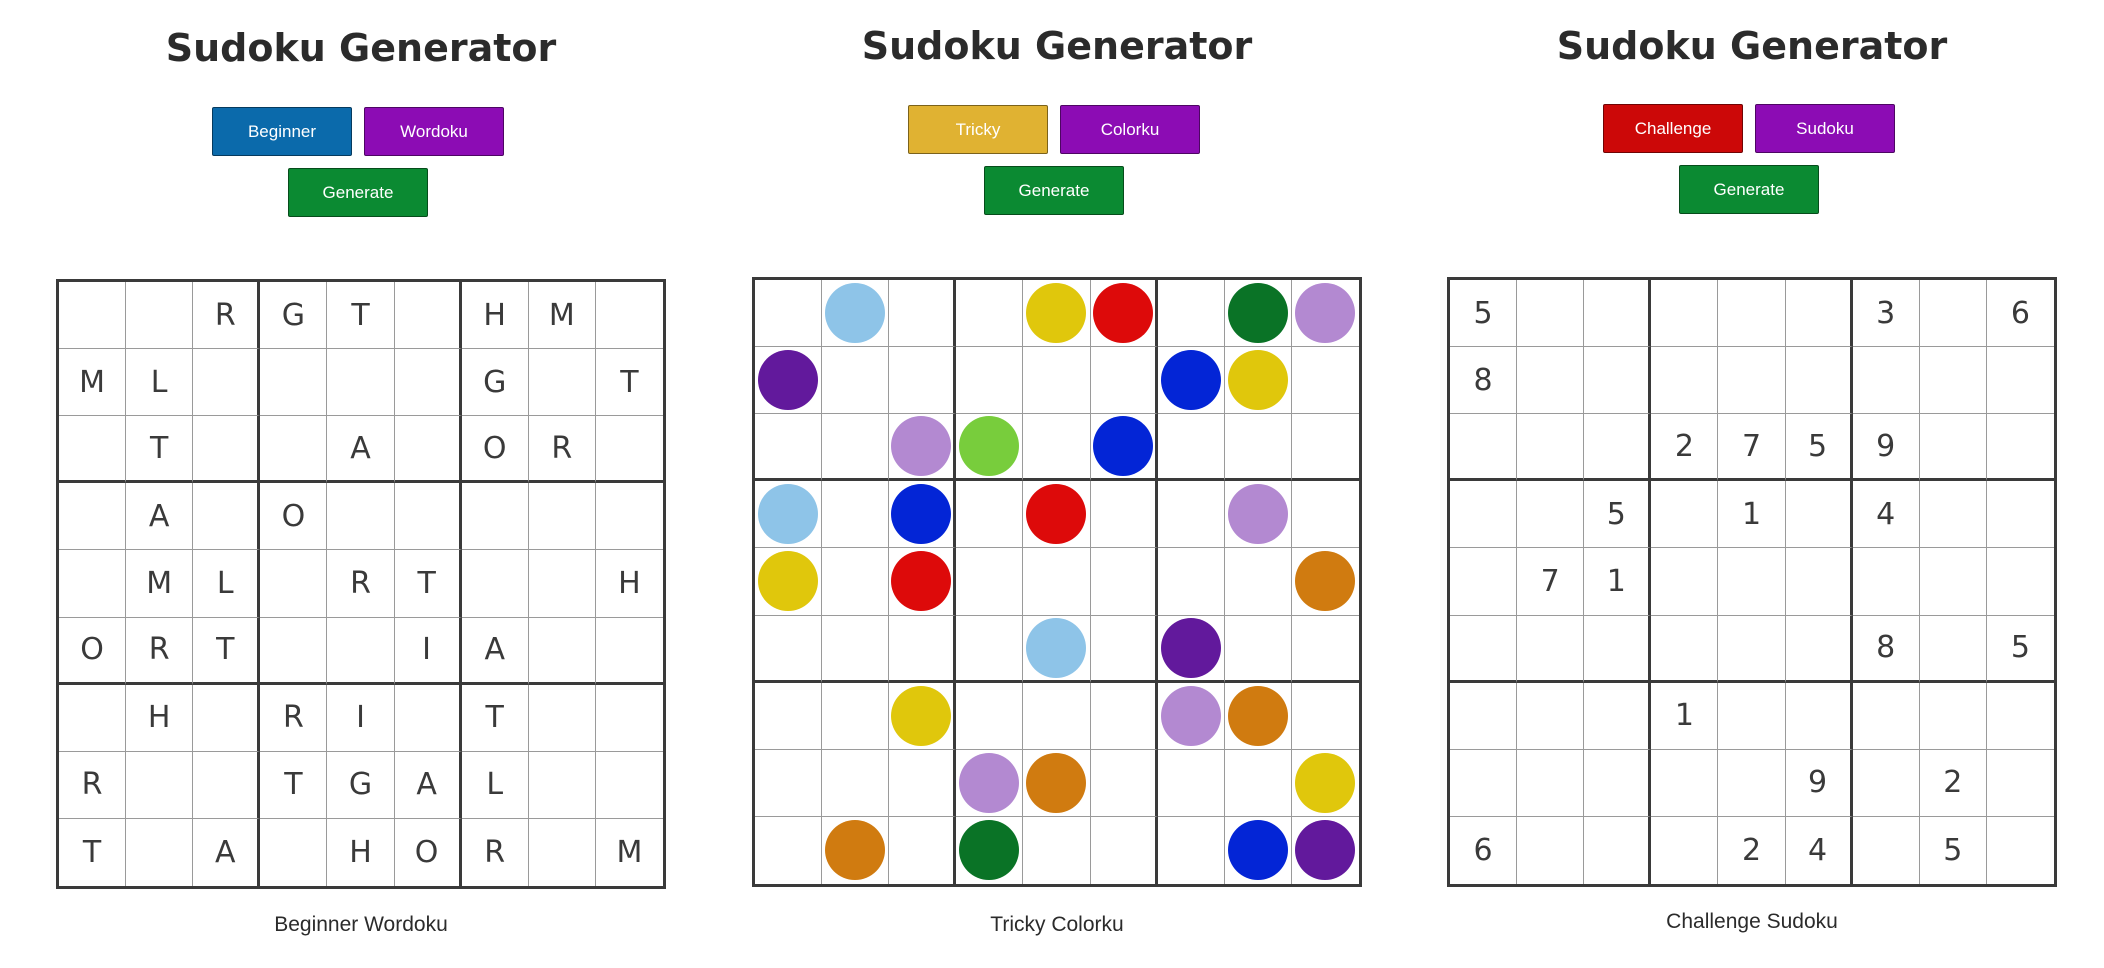 The width and height of the screenshot is (2104, 968). I want to click on grid-cell: 6, so click(2020, 314).